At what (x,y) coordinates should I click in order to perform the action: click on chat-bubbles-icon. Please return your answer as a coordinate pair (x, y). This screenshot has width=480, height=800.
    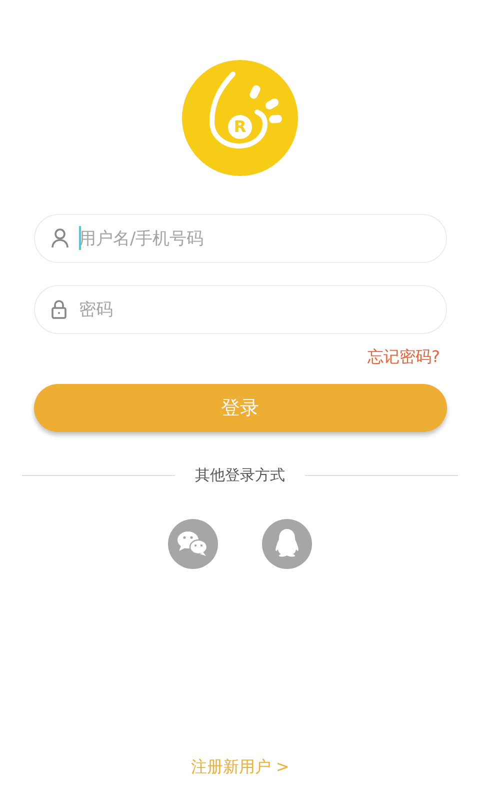
    Looking at the image, I should click on (193, 544).